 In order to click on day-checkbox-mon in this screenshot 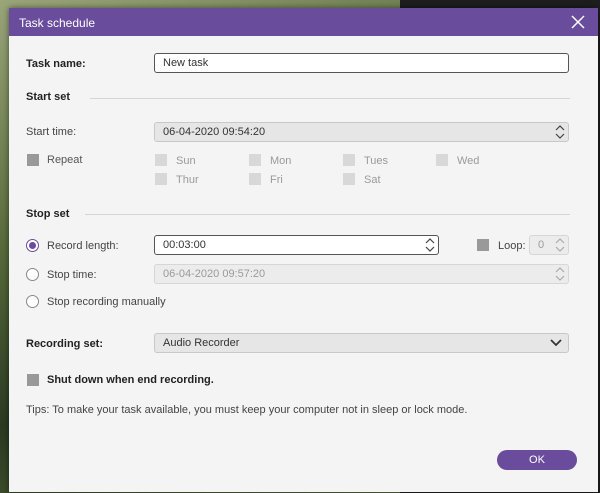, I will do `click(255, 160)`.